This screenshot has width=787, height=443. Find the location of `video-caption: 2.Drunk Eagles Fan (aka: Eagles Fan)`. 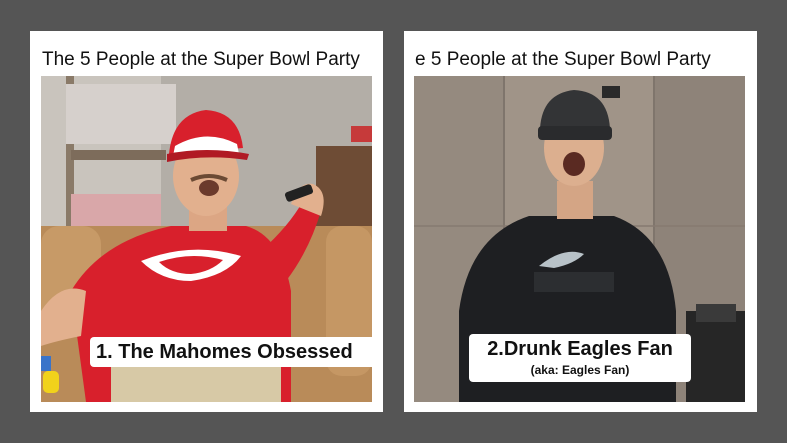

video-caption: 2.Drunk Eagles Fan (aka: Eagles Fan) is located at coordinates (580, 358).